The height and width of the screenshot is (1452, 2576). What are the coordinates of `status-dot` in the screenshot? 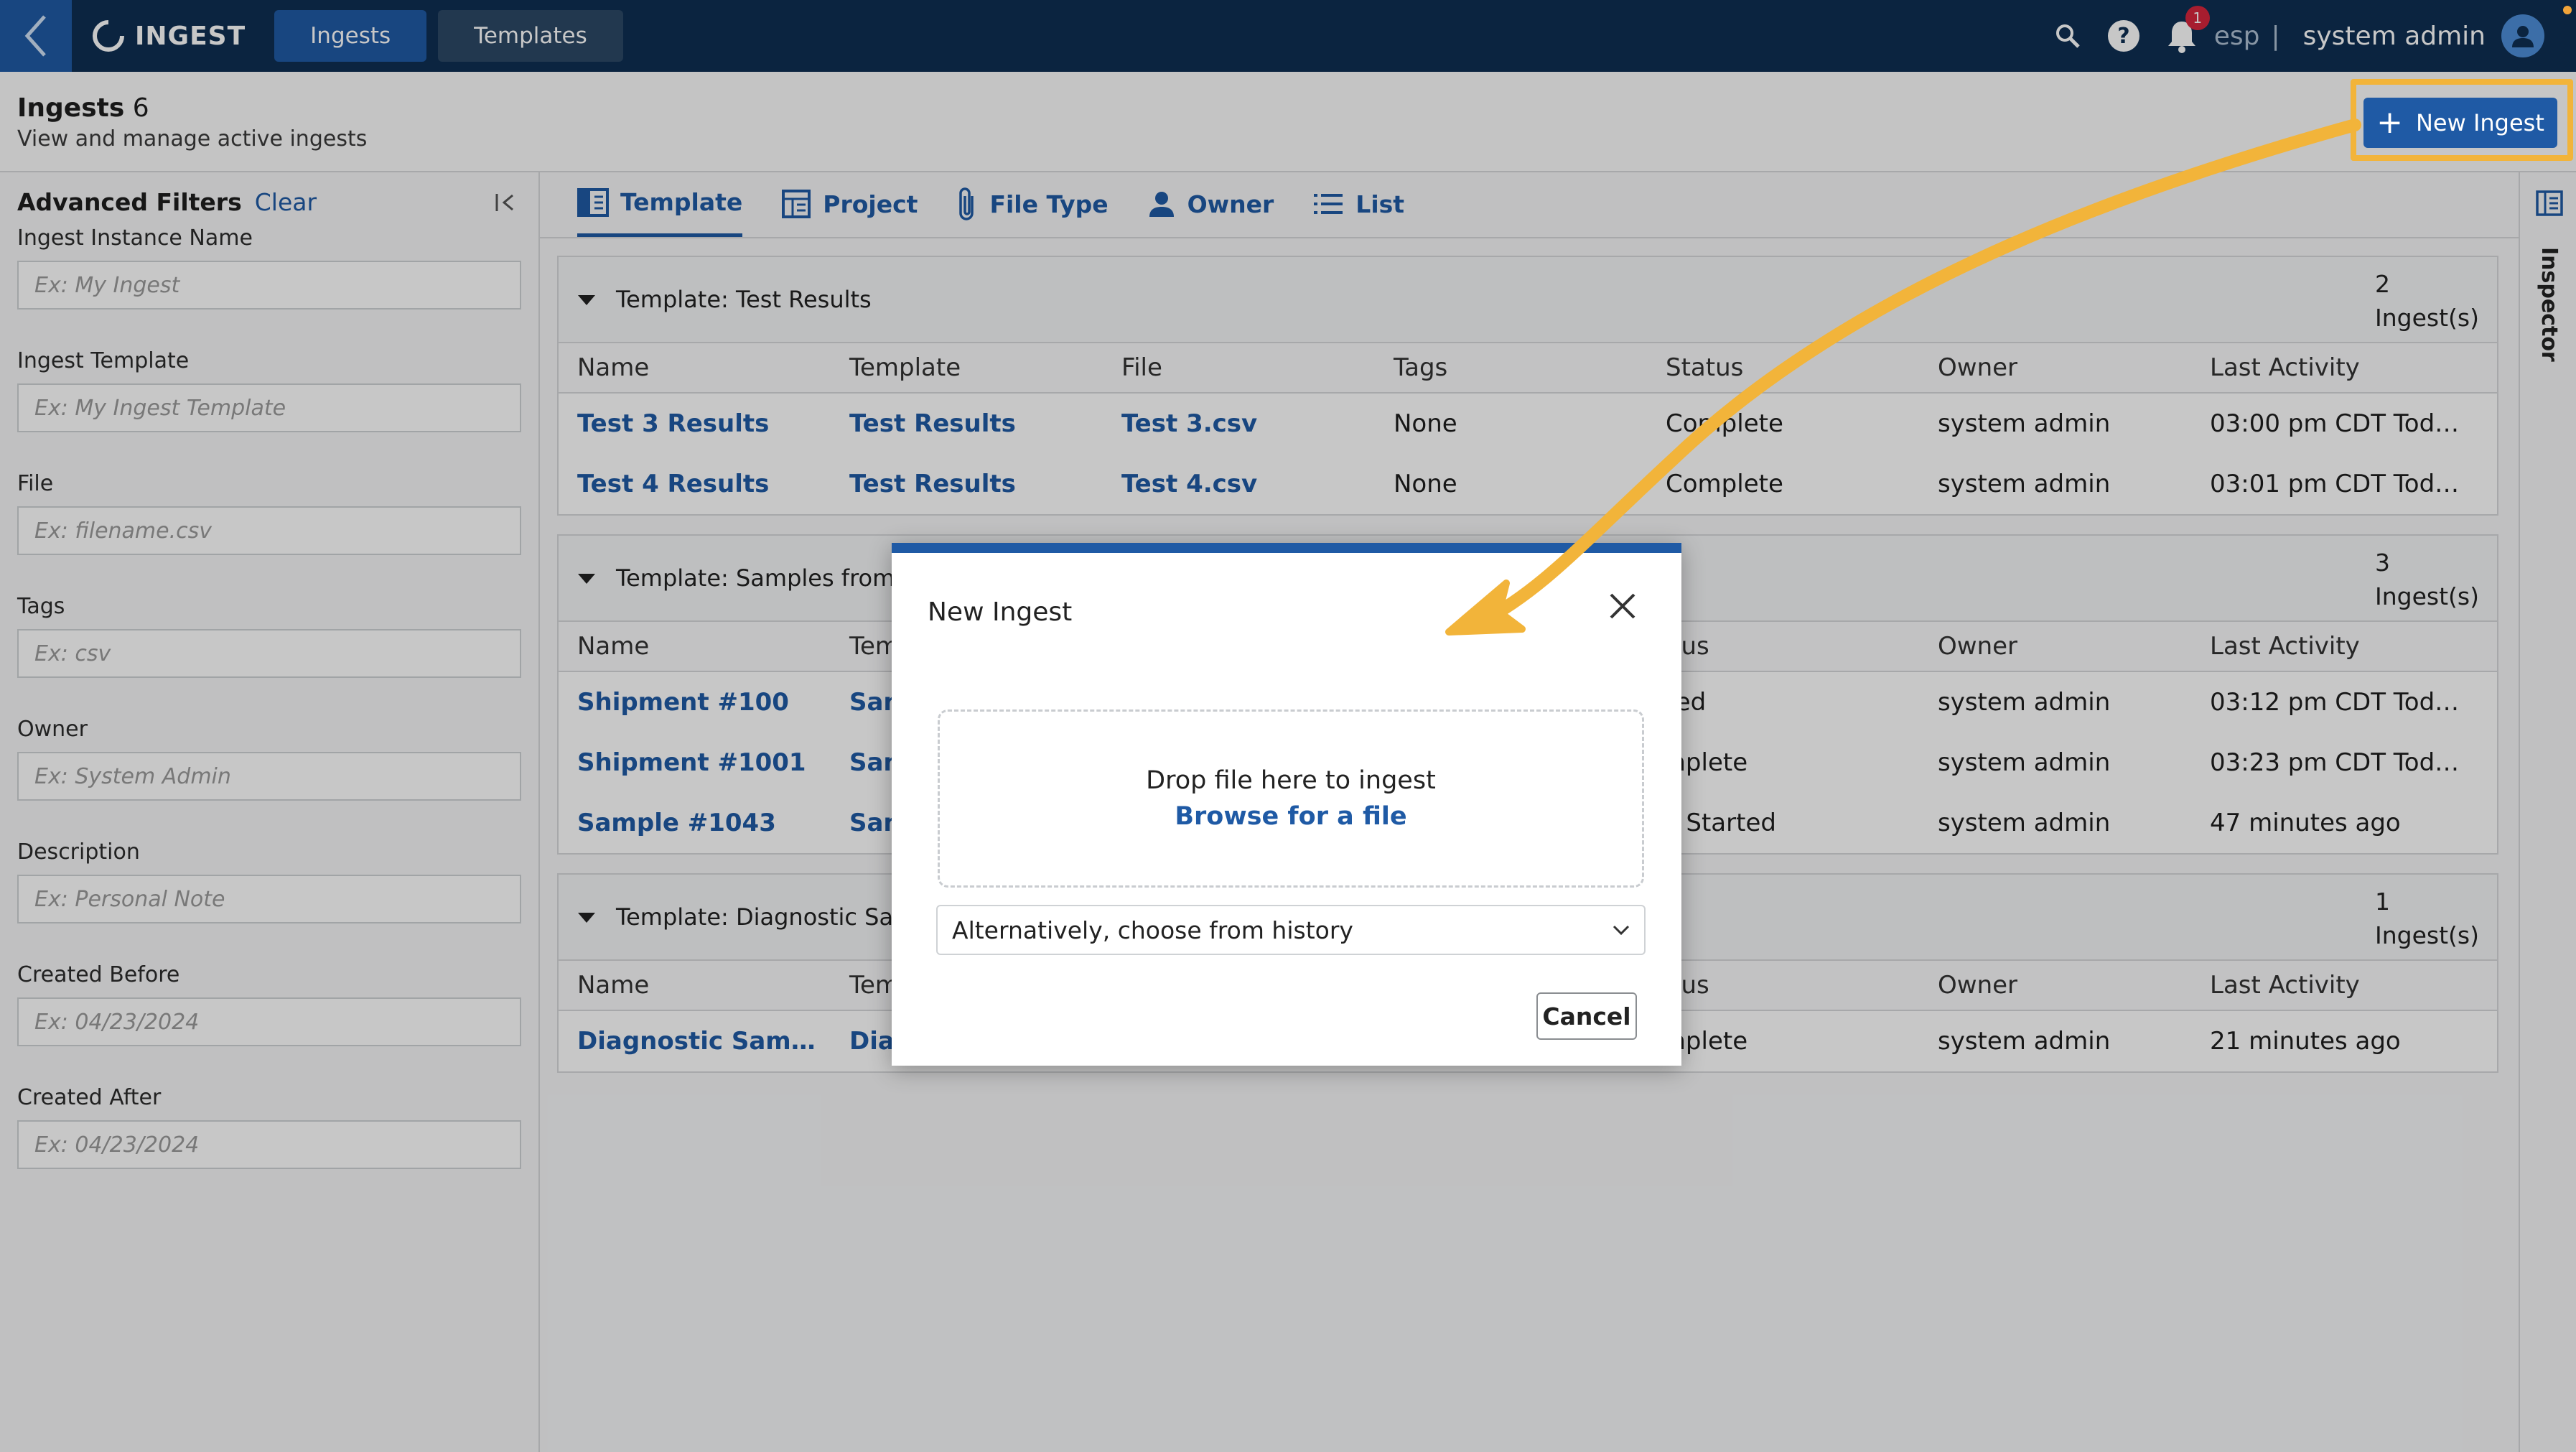 It's located at (2567, 10).